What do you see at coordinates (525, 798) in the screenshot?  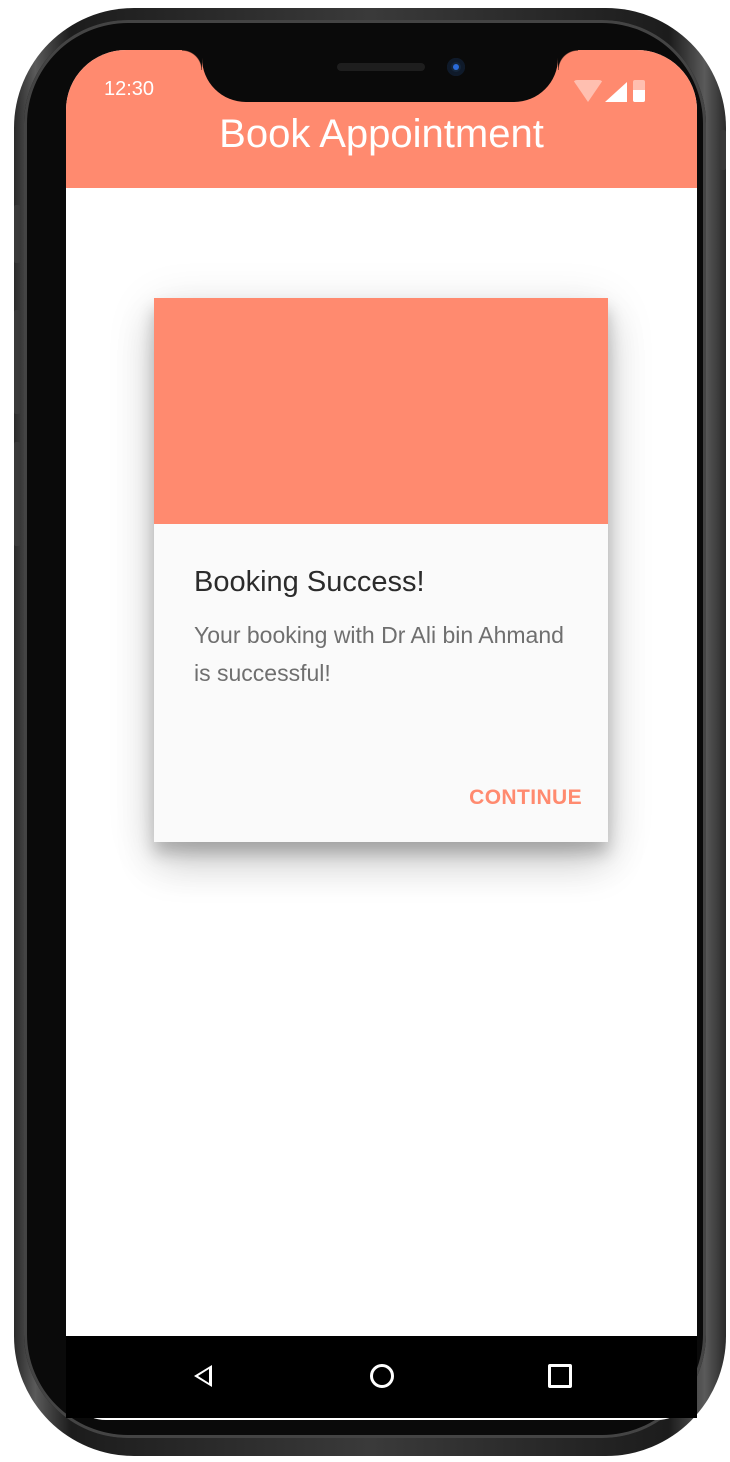 I see `continue-button: CONTINUE` at bounding box center [525, 798].